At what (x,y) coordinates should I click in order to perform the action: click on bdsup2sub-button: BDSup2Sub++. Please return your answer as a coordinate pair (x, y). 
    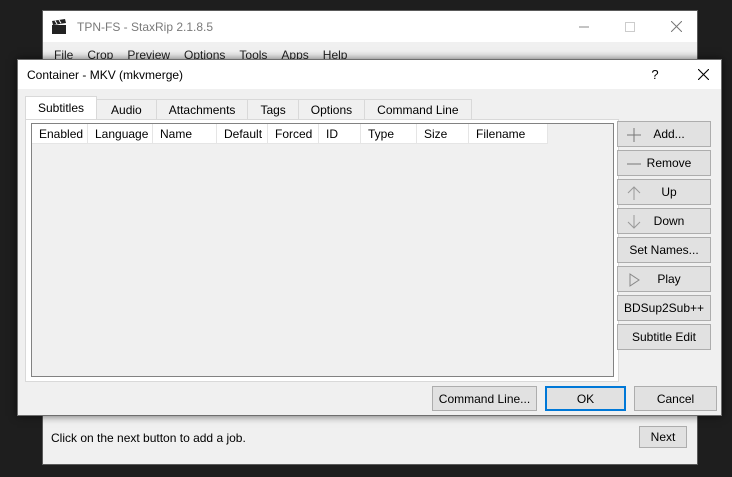
    Looking at the image, I should click on (664, 308).